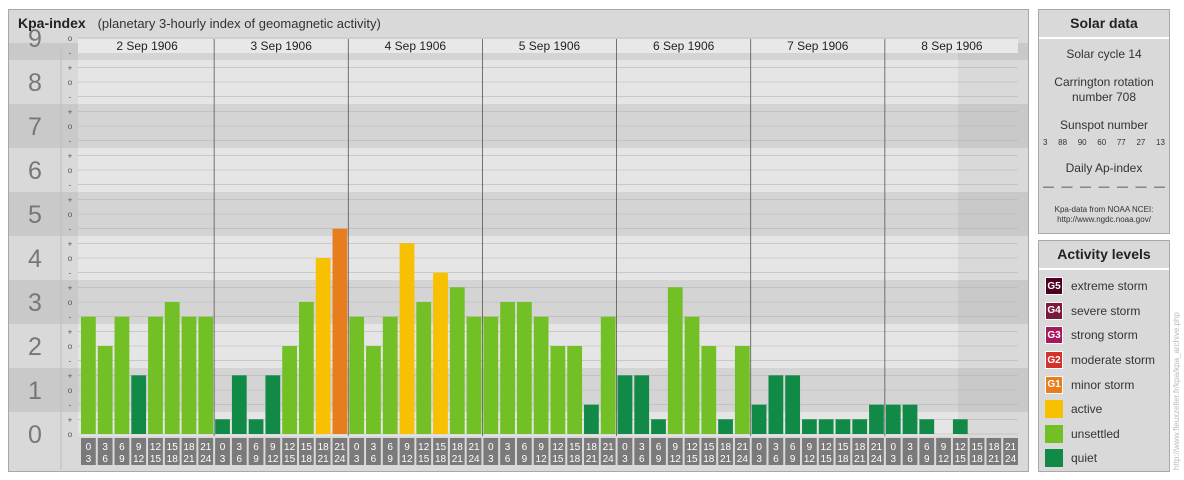 Image resolution: width=1184 pixels, height=480 pixels. I want to click on level-label: strong storm, so click(1104, 335).